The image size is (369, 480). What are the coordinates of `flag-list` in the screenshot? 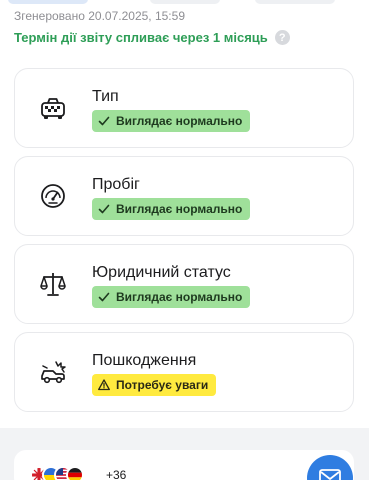 It's located at (57, 473).